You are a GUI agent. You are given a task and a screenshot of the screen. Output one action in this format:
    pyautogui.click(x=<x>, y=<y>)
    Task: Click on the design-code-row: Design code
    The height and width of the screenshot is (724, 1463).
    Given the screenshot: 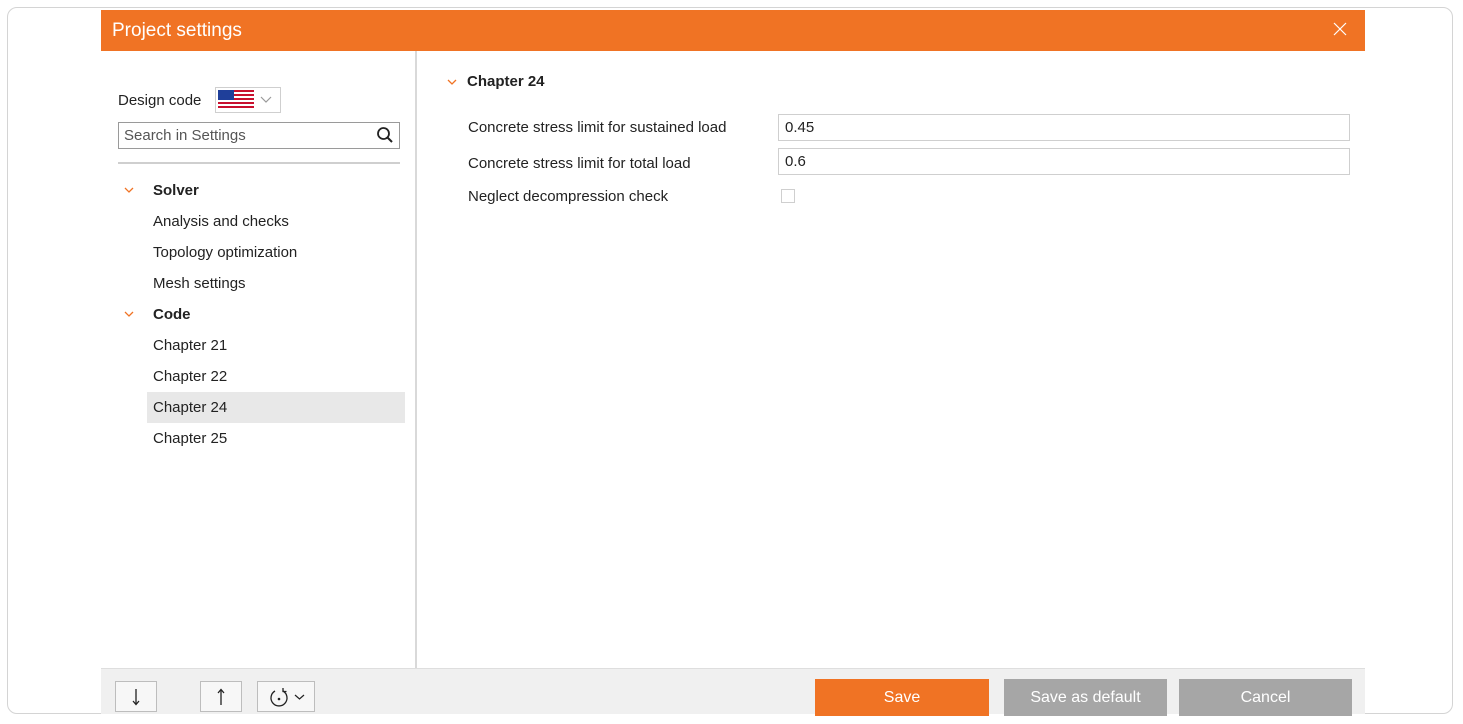 What is the action you would take?
    pyautogui.click(x=200, y=100)
    